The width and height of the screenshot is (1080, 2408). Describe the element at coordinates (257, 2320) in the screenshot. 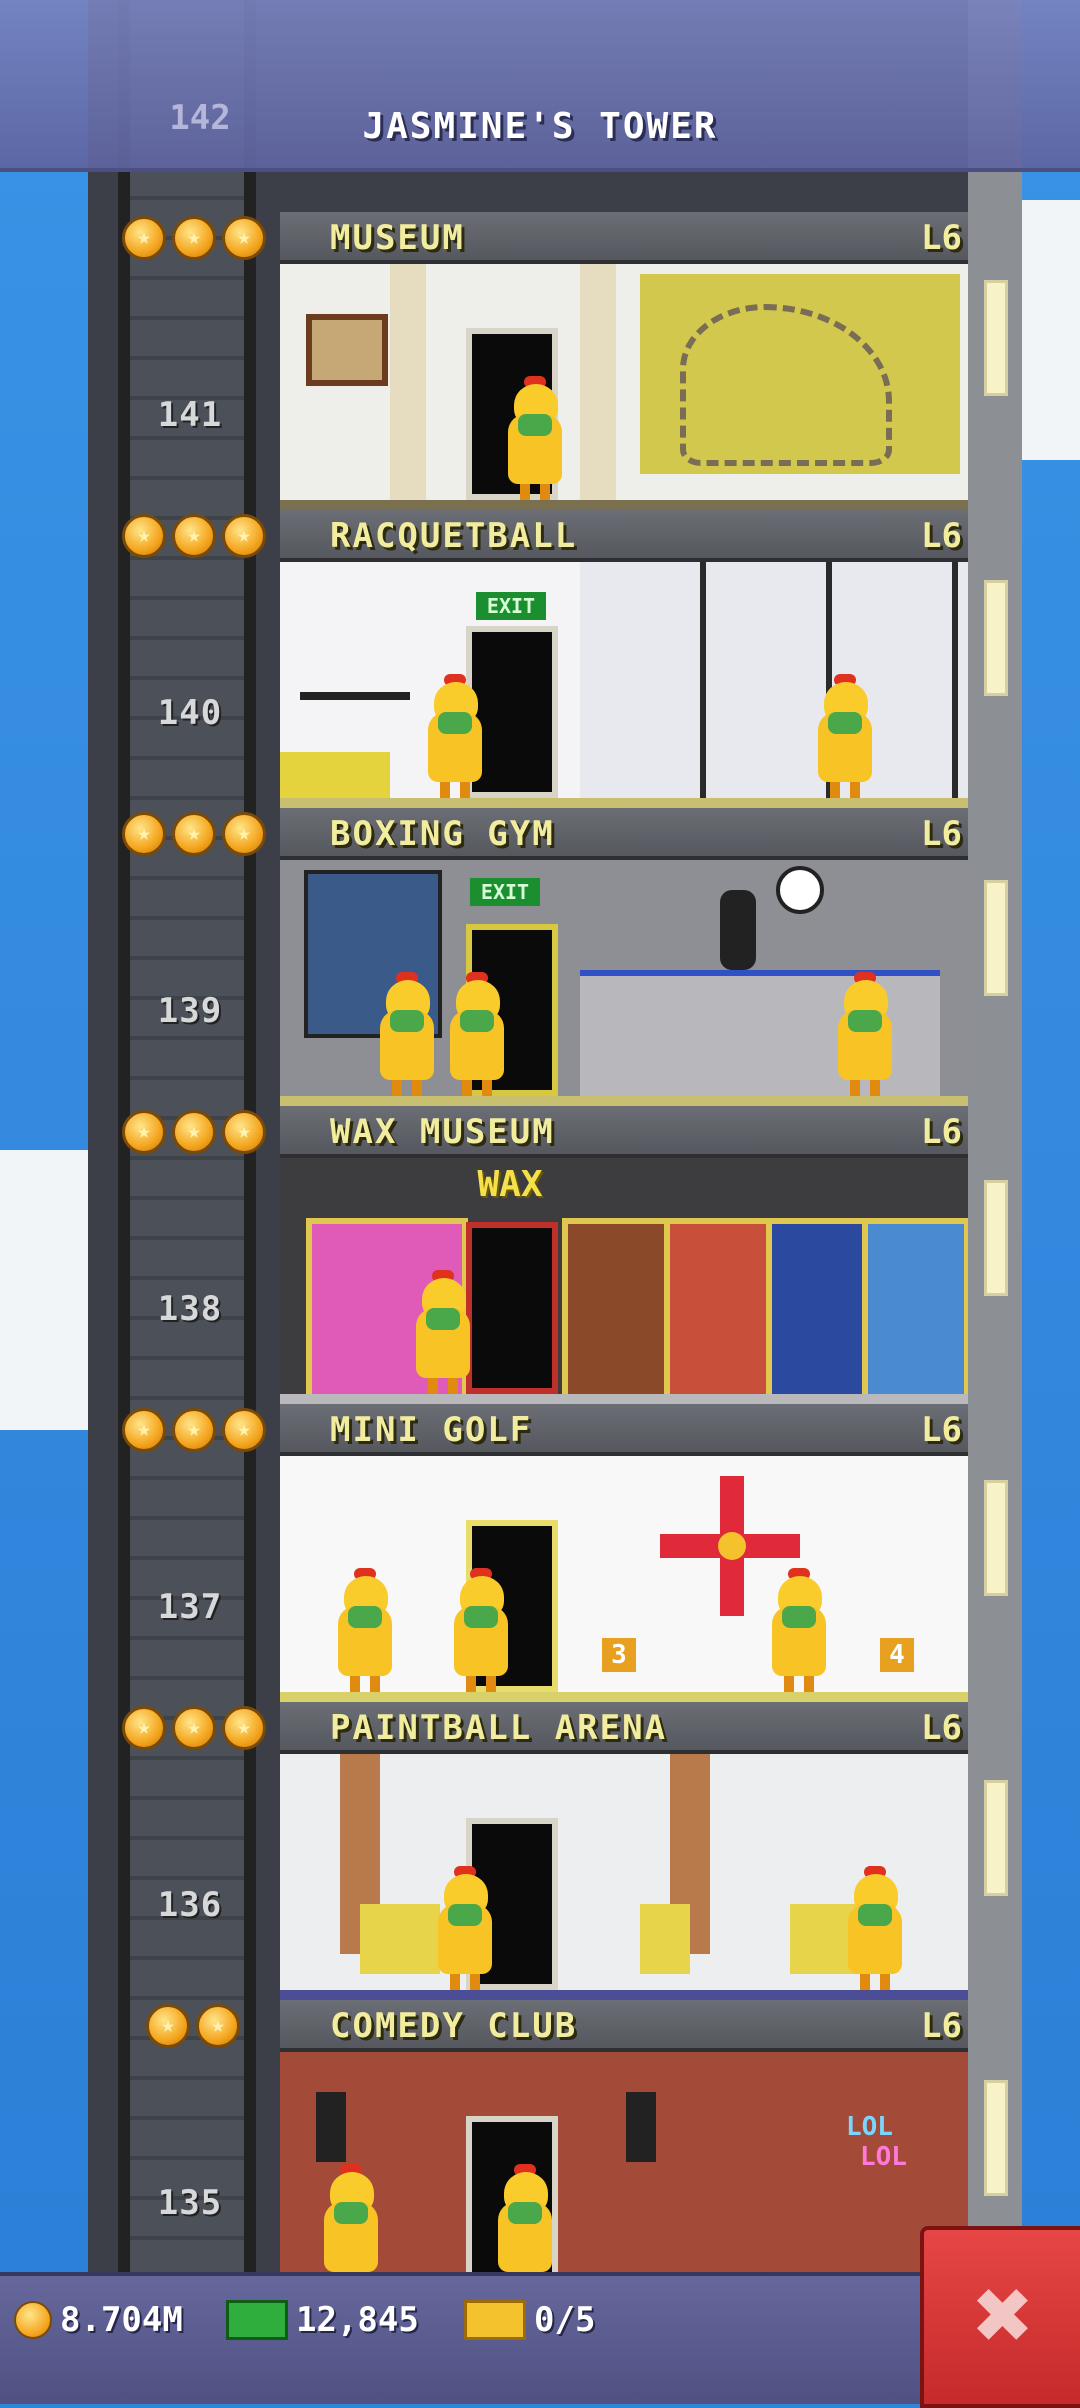

I see `bux-icon` at that location.